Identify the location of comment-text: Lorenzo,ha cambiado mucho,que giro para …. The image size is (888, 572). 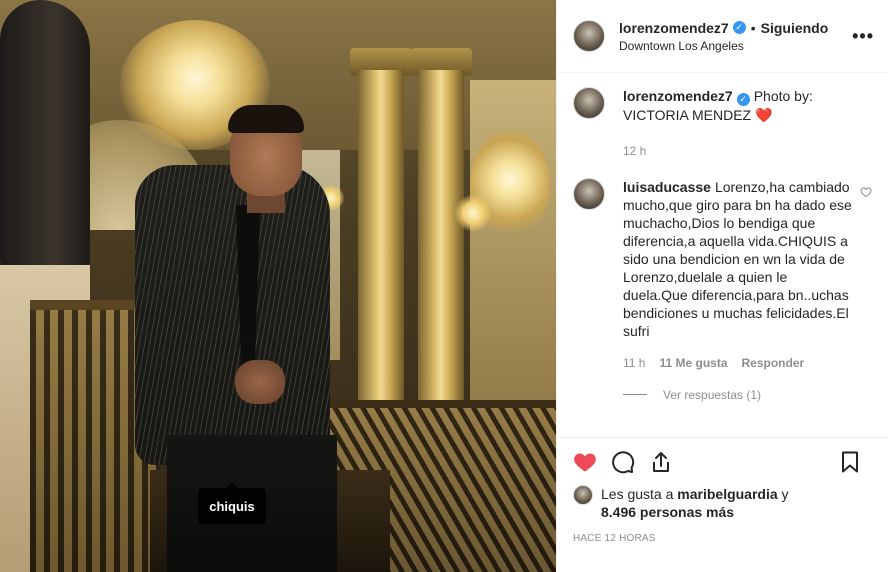
(737, 258).